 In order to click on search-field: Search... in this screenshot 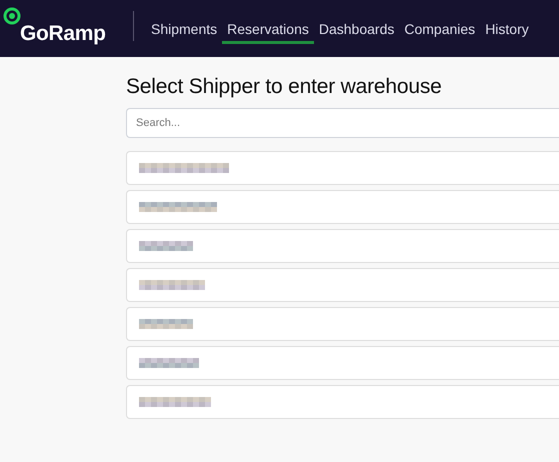, I will do `click(342, 123)`.